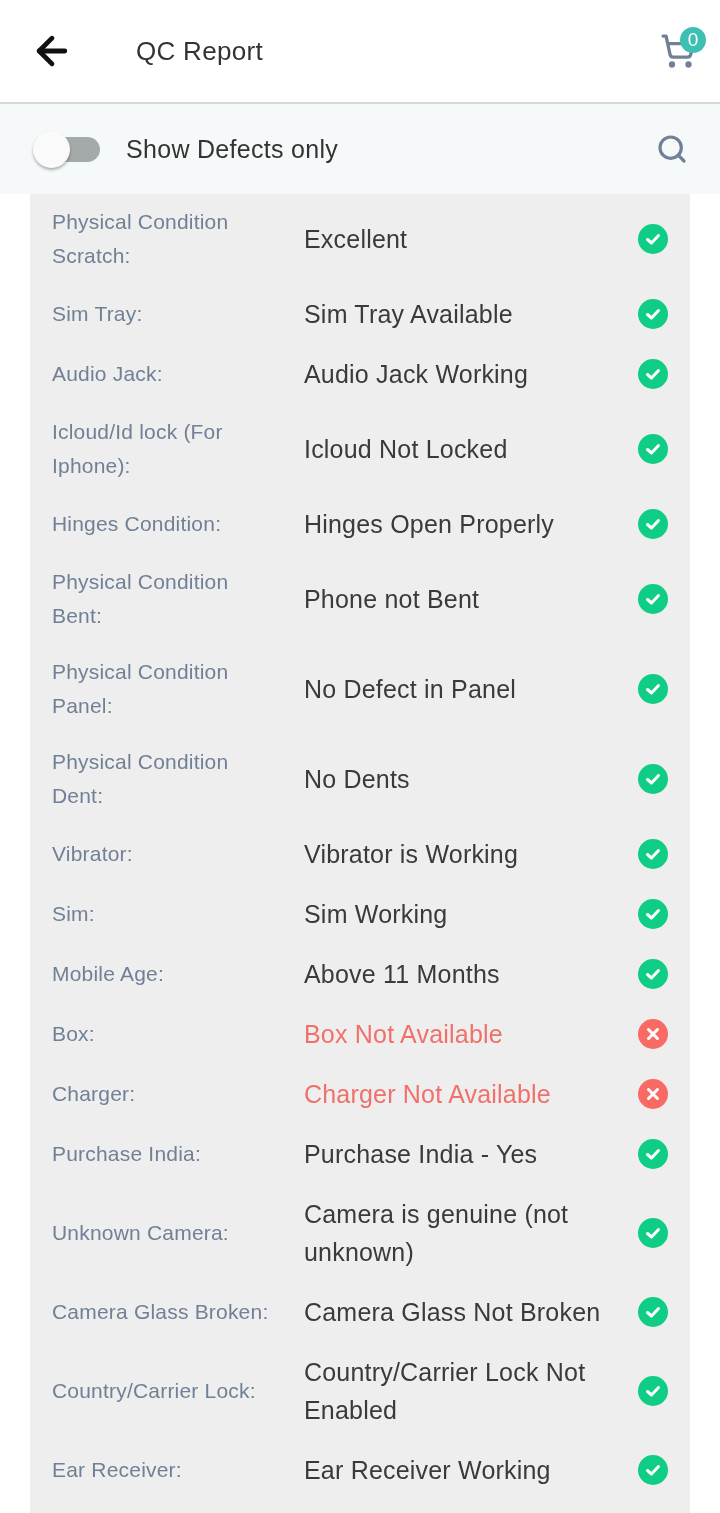  I want to click on check-result: Hinges Open Properly, so click(429, 524).